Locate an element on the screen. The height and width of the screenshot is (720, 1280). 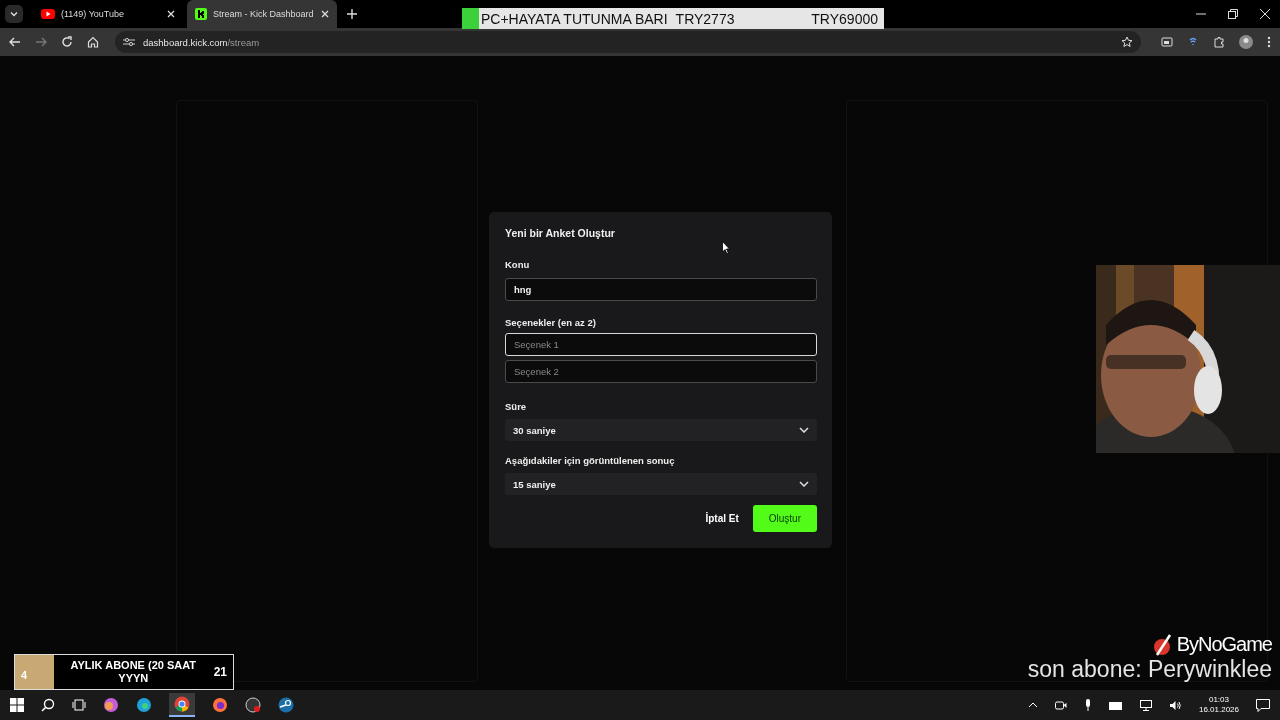
goal-amount: TRY2773 is located at coordinates (705, 18).